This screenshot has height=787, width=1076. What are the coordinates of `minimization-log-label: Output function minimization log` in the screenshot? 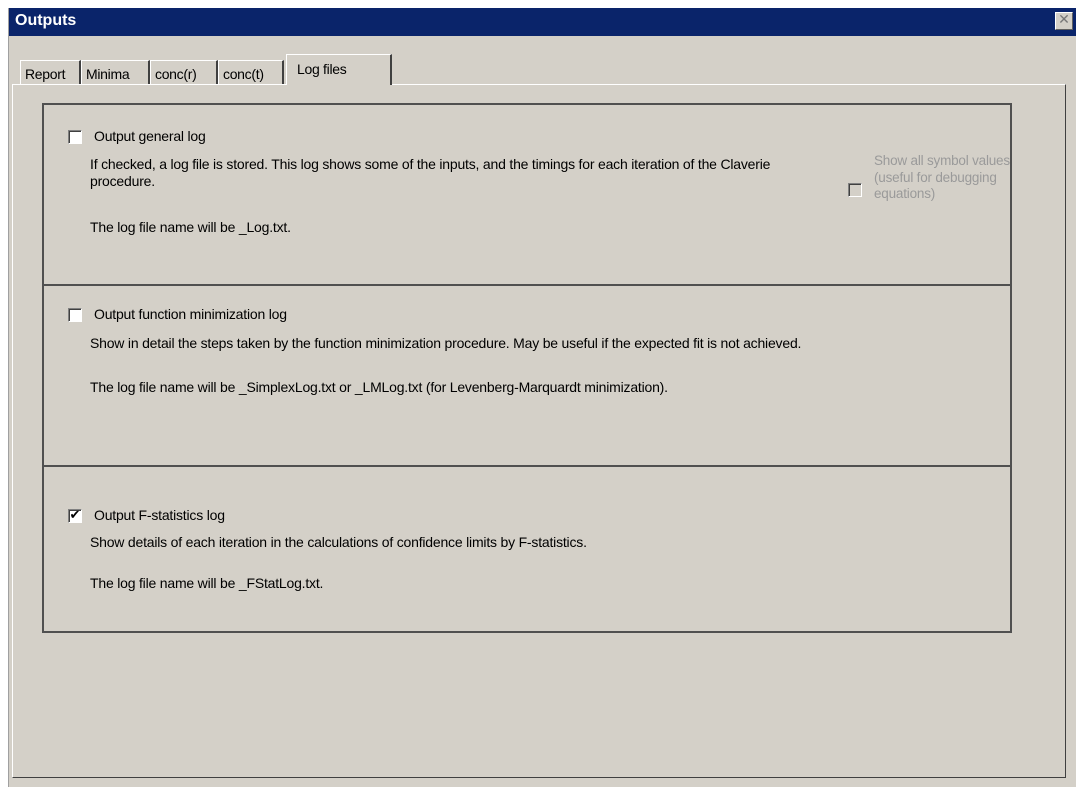 It's located at (190, 314).